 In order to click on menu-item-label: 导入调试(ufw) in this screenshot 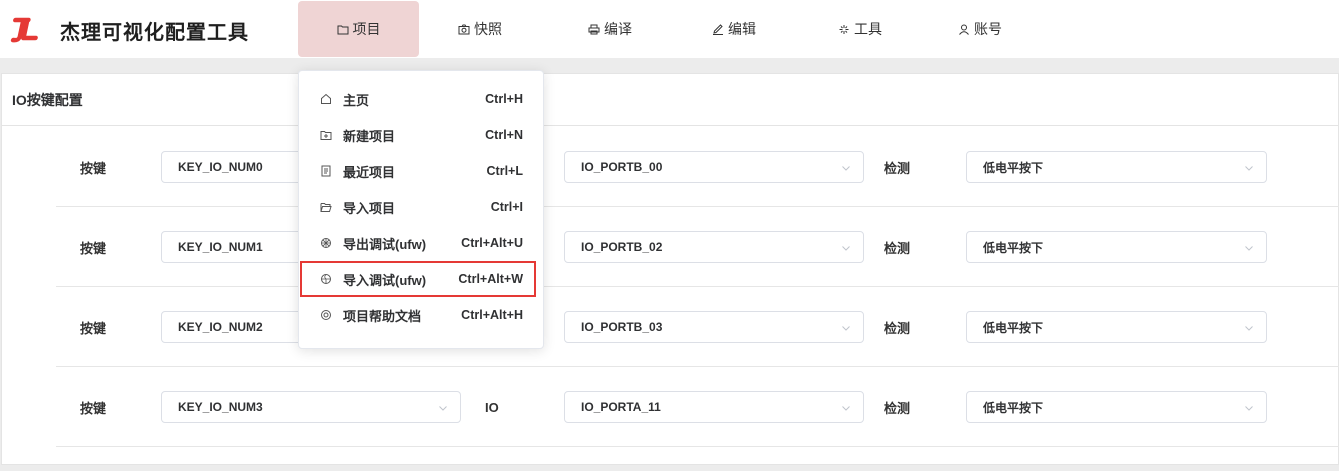, I will do `click(385, 280)`.